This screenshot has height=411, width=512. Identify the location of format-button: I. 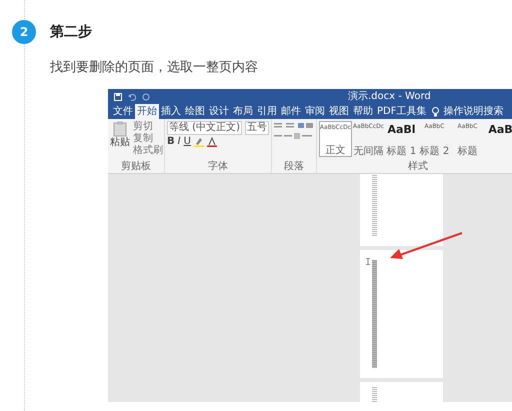
(179, 142).